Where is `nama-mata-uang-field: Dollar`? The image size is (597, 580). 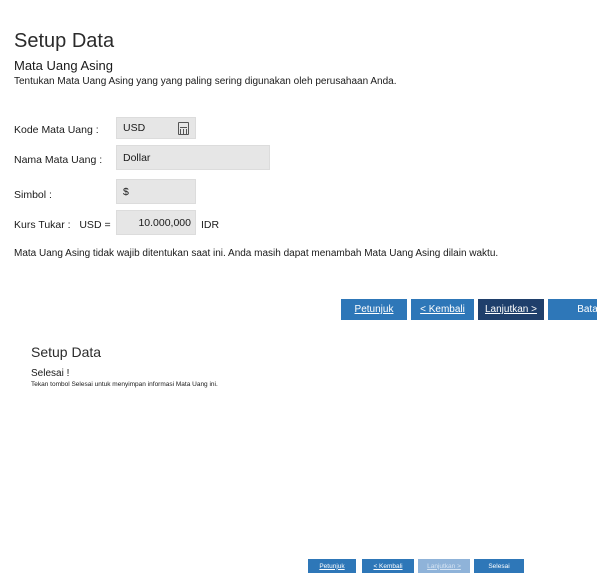
nama-mata-uang-field: Dollar is located at coordinates (193, 157).